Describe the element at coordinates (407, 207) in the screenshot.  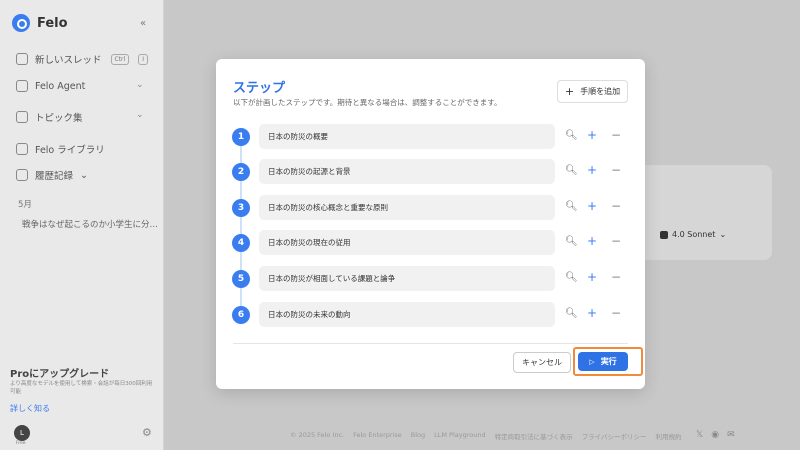
I see `step-input: 日本の防災の核心概念と重要な原則` at that location.